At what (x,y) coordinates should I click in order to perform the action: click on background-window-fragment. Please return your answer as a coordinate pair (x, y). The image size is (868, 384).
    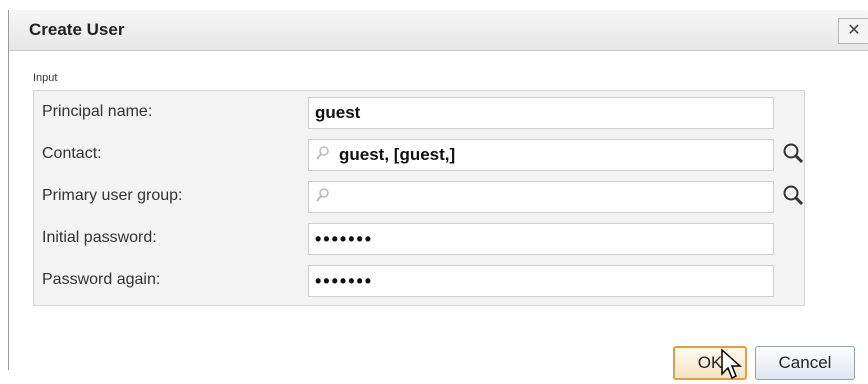
    Looking at the image, I should click on (434, 5).